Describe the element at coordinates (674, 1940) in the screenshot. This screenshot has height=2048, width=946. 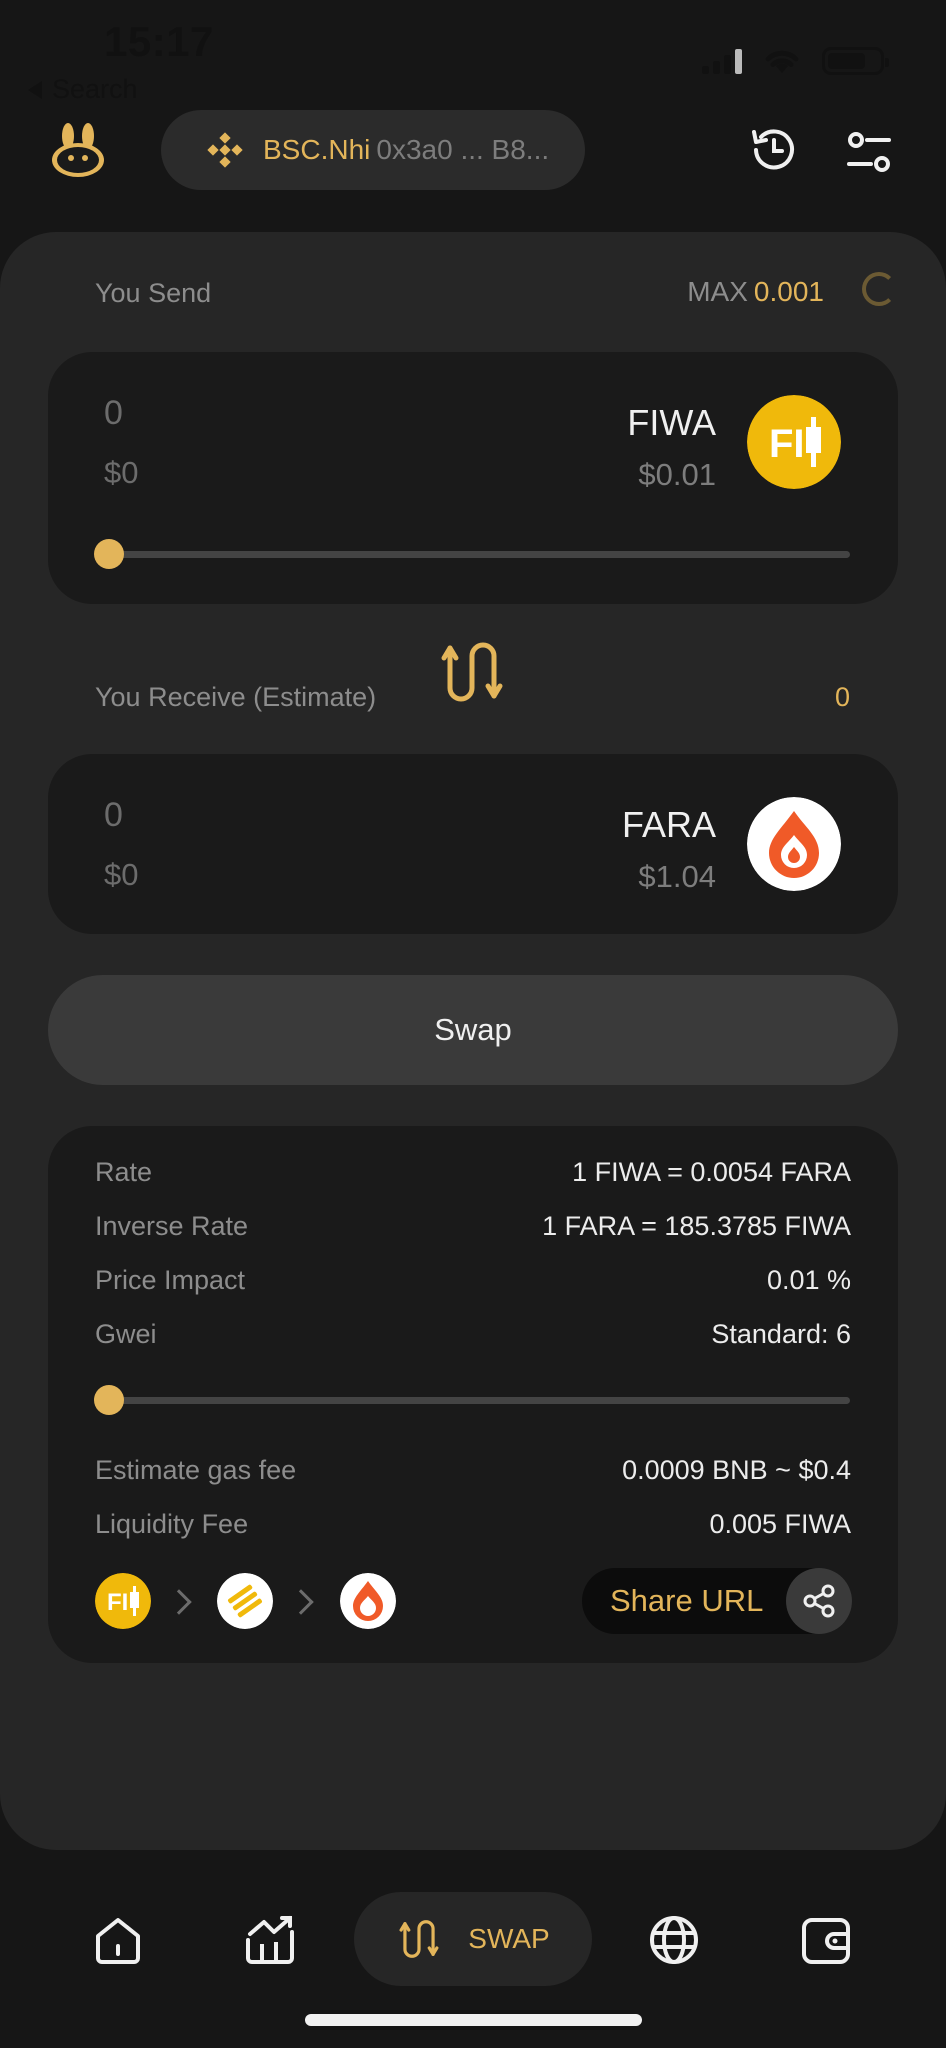
I see `globe-icon` at that location.